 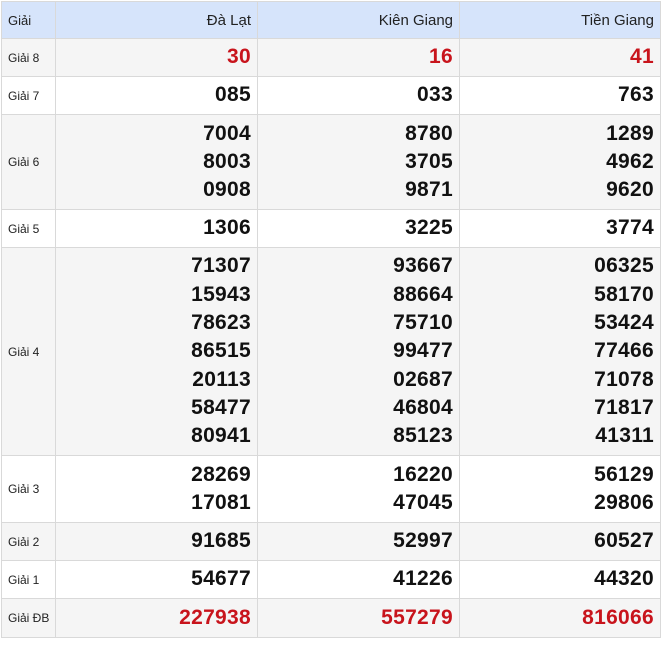 I want to click on result-number: 9871, so click(x=429, y=190).